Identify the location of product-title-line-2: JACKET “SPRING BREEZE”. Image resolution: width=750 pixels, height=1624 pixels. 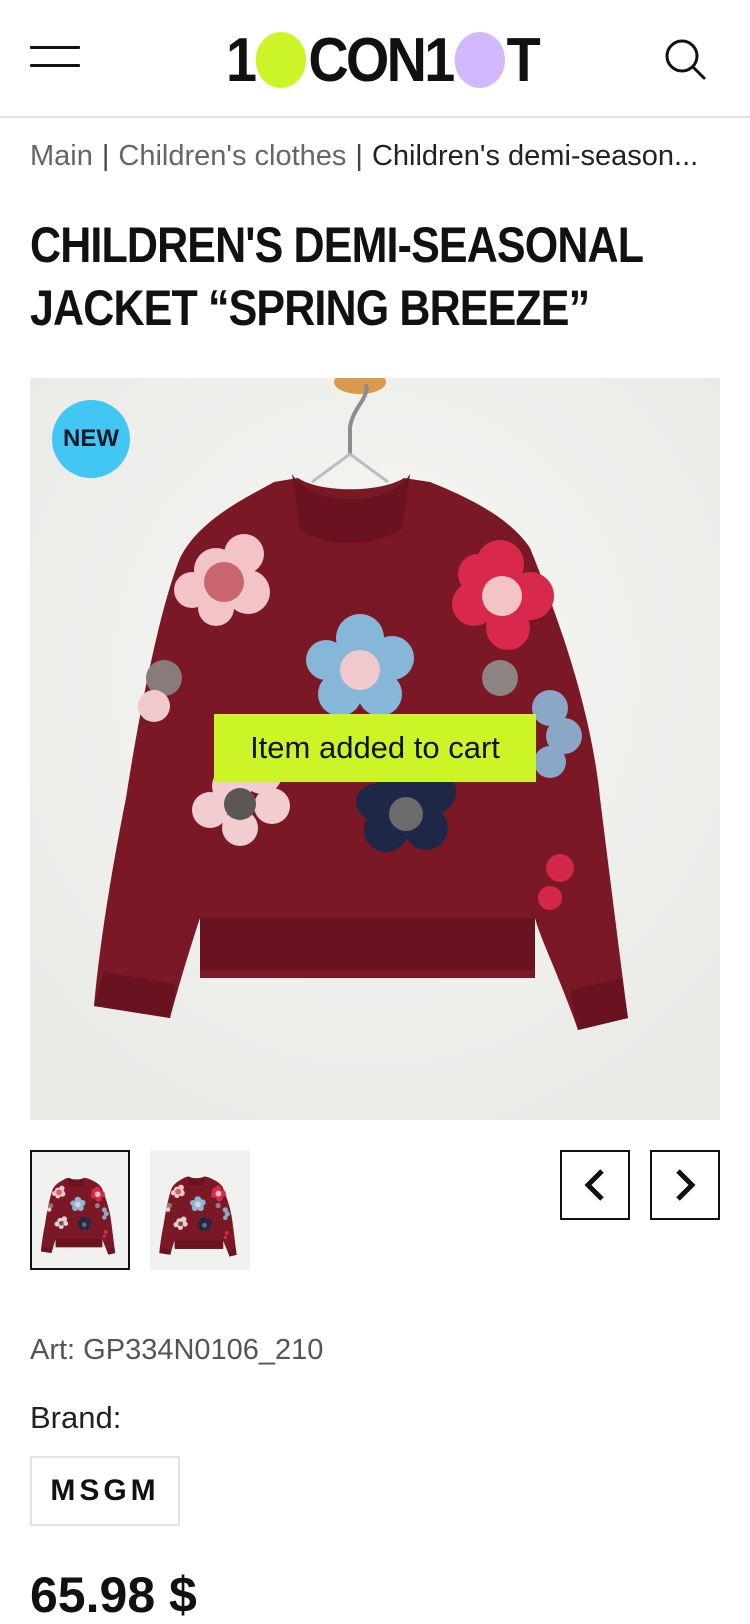
(310, 308).